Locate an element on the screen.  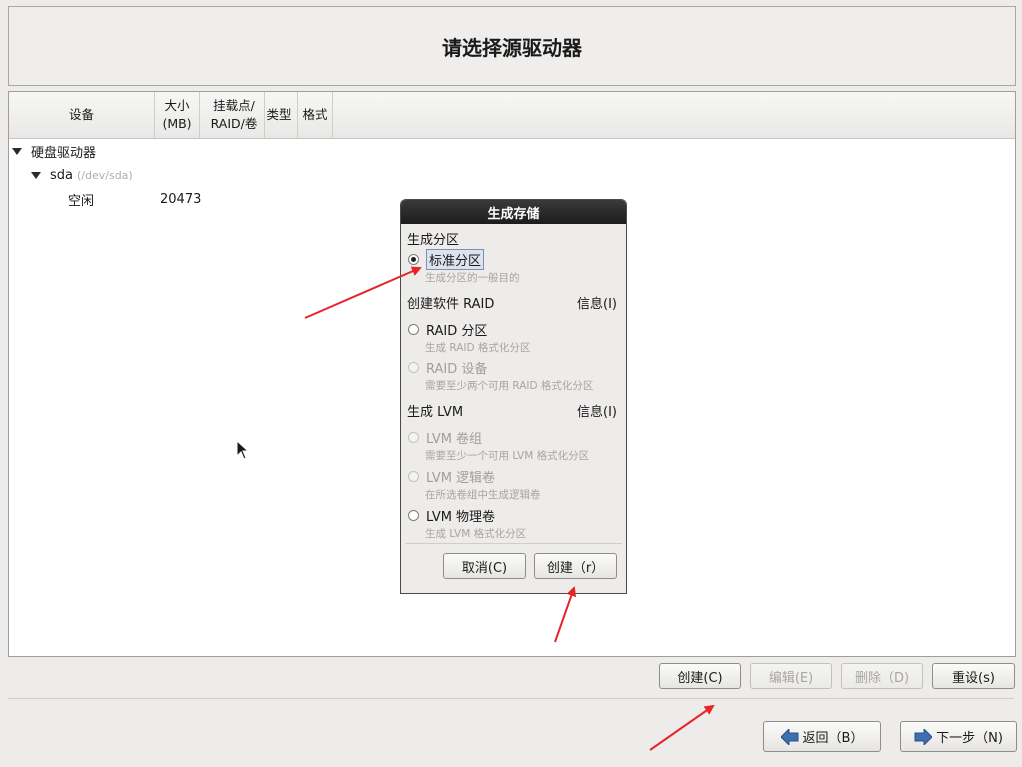
radio-raid-partition: RAID 分区 is located at coordinates (447, 329).